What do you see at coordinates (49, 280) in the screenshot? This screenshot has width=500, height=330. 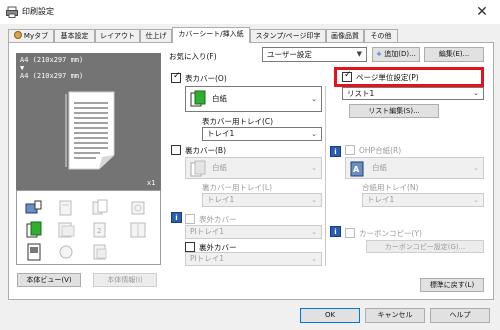 I see `device-view-button: 本体ビュー(V)` at bounding box center [49, 280].